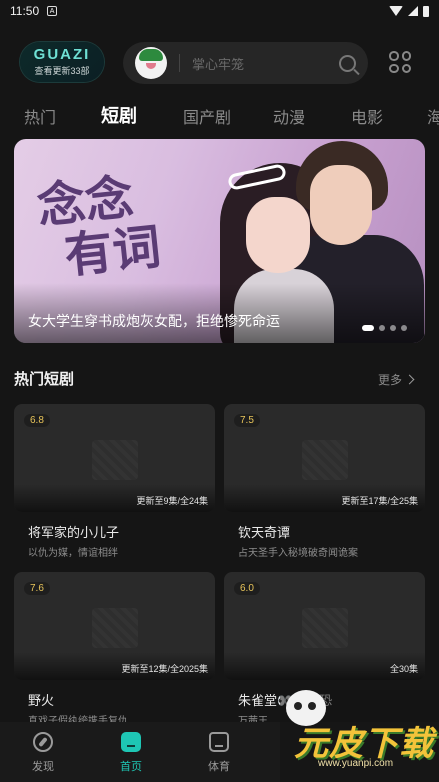  I want to click on episode-status: 更新至12集/全2025集, so click(164, 669).